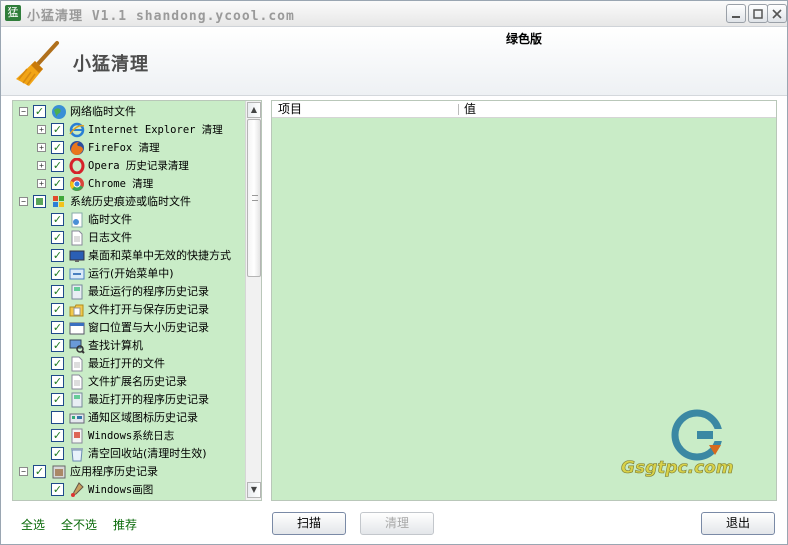 This screenshot has width=788, height=545. What do you see at coordinates (33, 524) in the screenshot?
I see `select-all-link: 全选` at bounding box center [33, 524].